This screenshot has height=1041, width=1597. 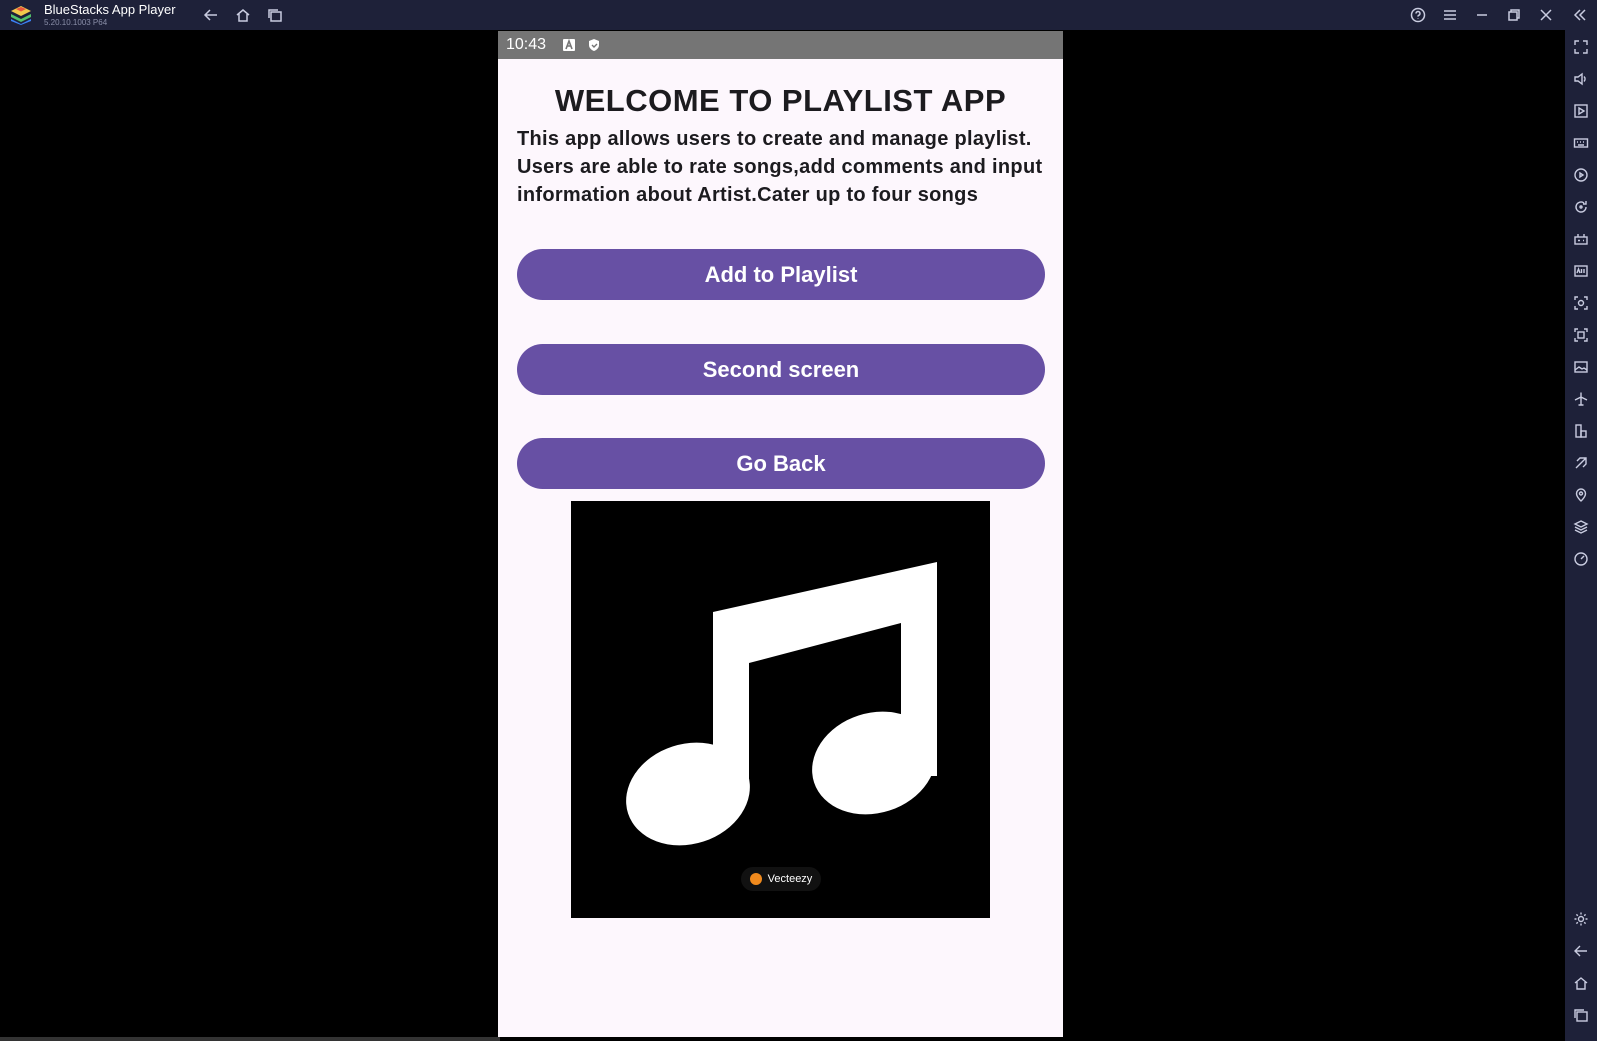 I want to click on status-time: 10:43, so click(x=526, y=44).